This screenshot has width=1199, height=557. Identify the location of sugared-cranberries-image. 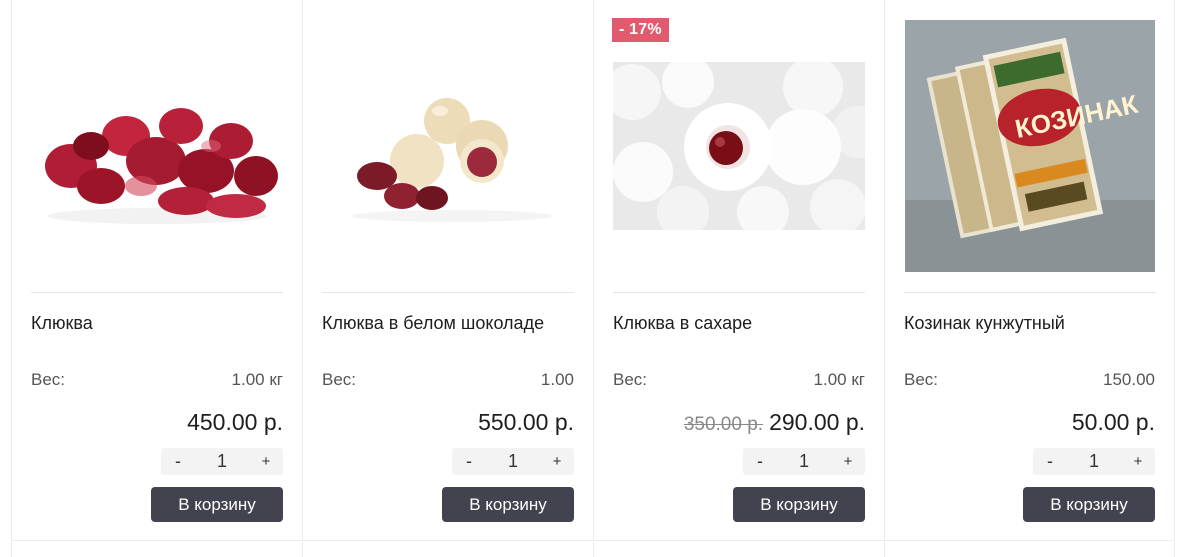
(739, 146).